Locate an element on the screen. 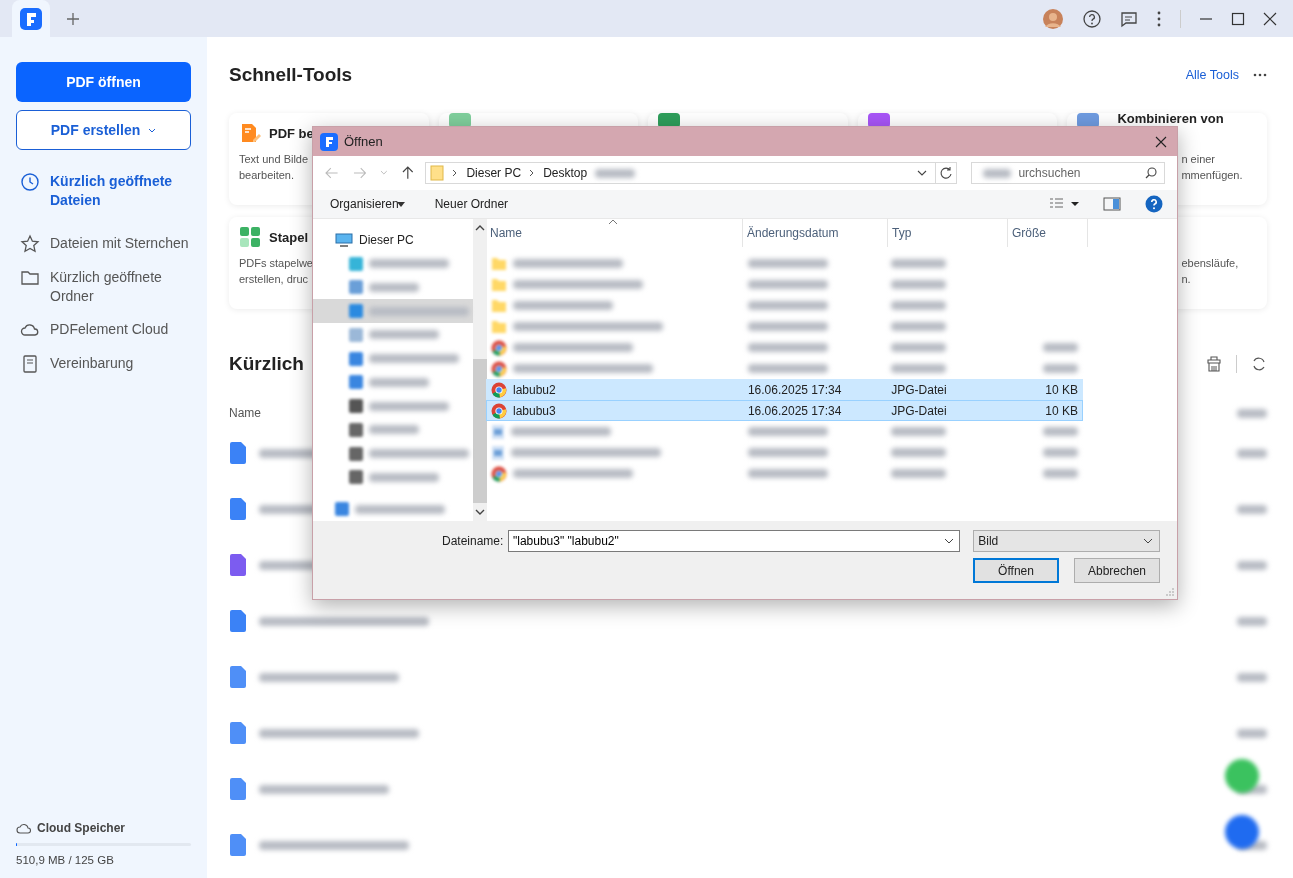  storage-label: Cloud Speicher is located at coordinates (81, 828).